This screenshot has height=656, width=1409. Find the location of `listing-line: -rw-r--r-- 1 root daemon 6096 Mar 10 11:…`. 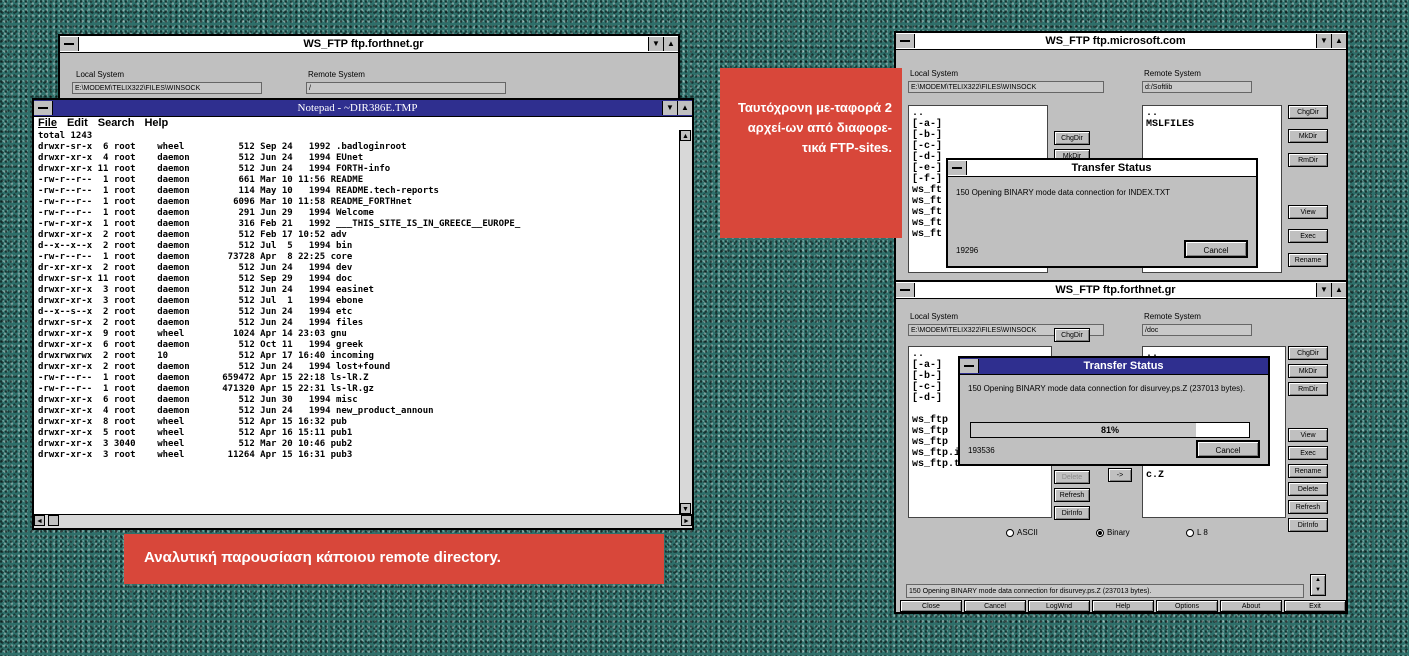

listing-line: -rw-r--r-- 1 root daemon 6096 Mar 10 11:… is located at coordinates (225, 202).